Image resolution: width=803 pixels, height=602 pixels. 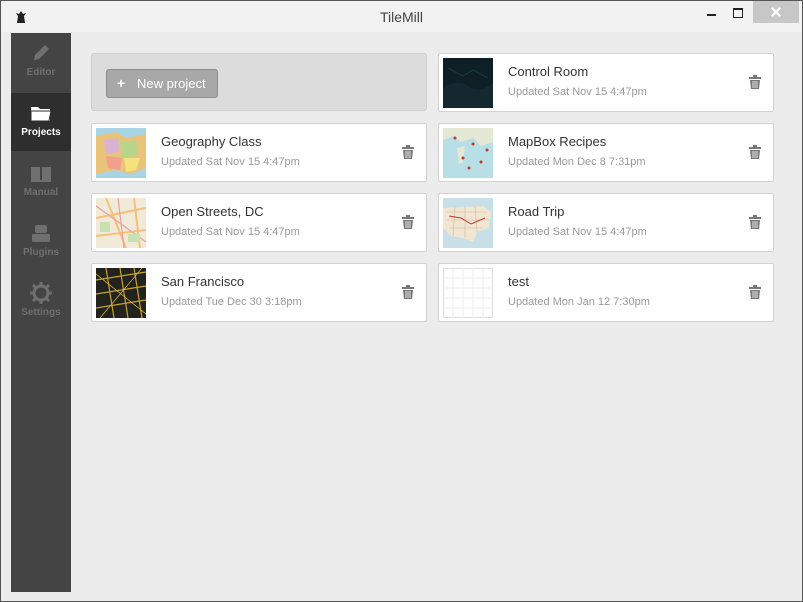 I want to click on sidebar-item-manual: Manual, so click(x=41, y=182).